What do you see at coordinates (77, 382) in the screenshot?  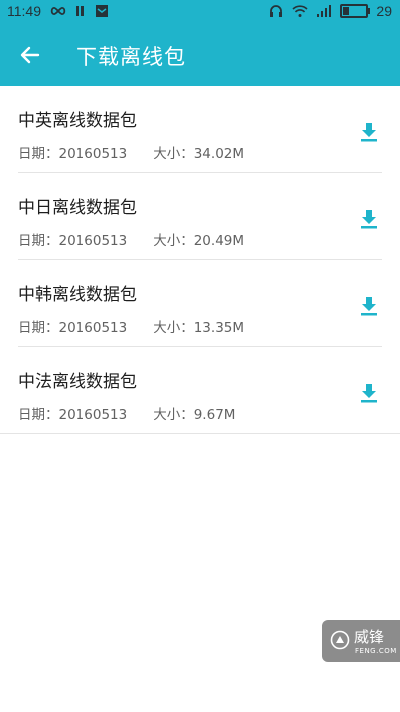 I see `package-name: 中法离线数据包` at bounding box center [77, 382].